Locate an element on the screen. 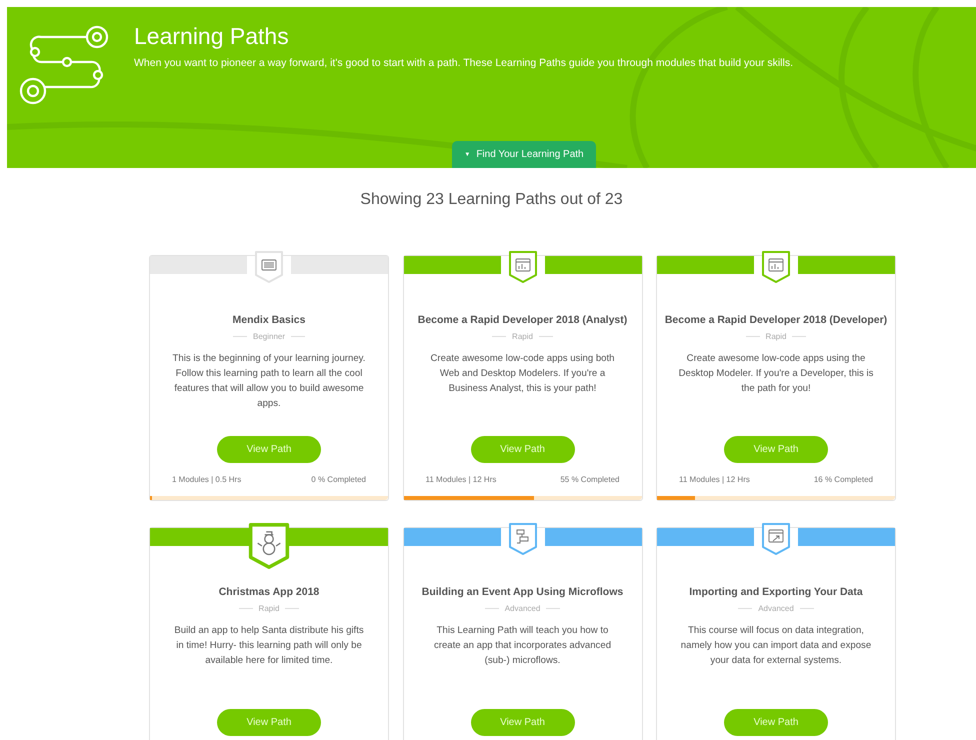 The image size is (976, 740). card-description: This course will focus on data integration, namely how you can import data and expose your data for external systems. is located at coordinates (776, 646).